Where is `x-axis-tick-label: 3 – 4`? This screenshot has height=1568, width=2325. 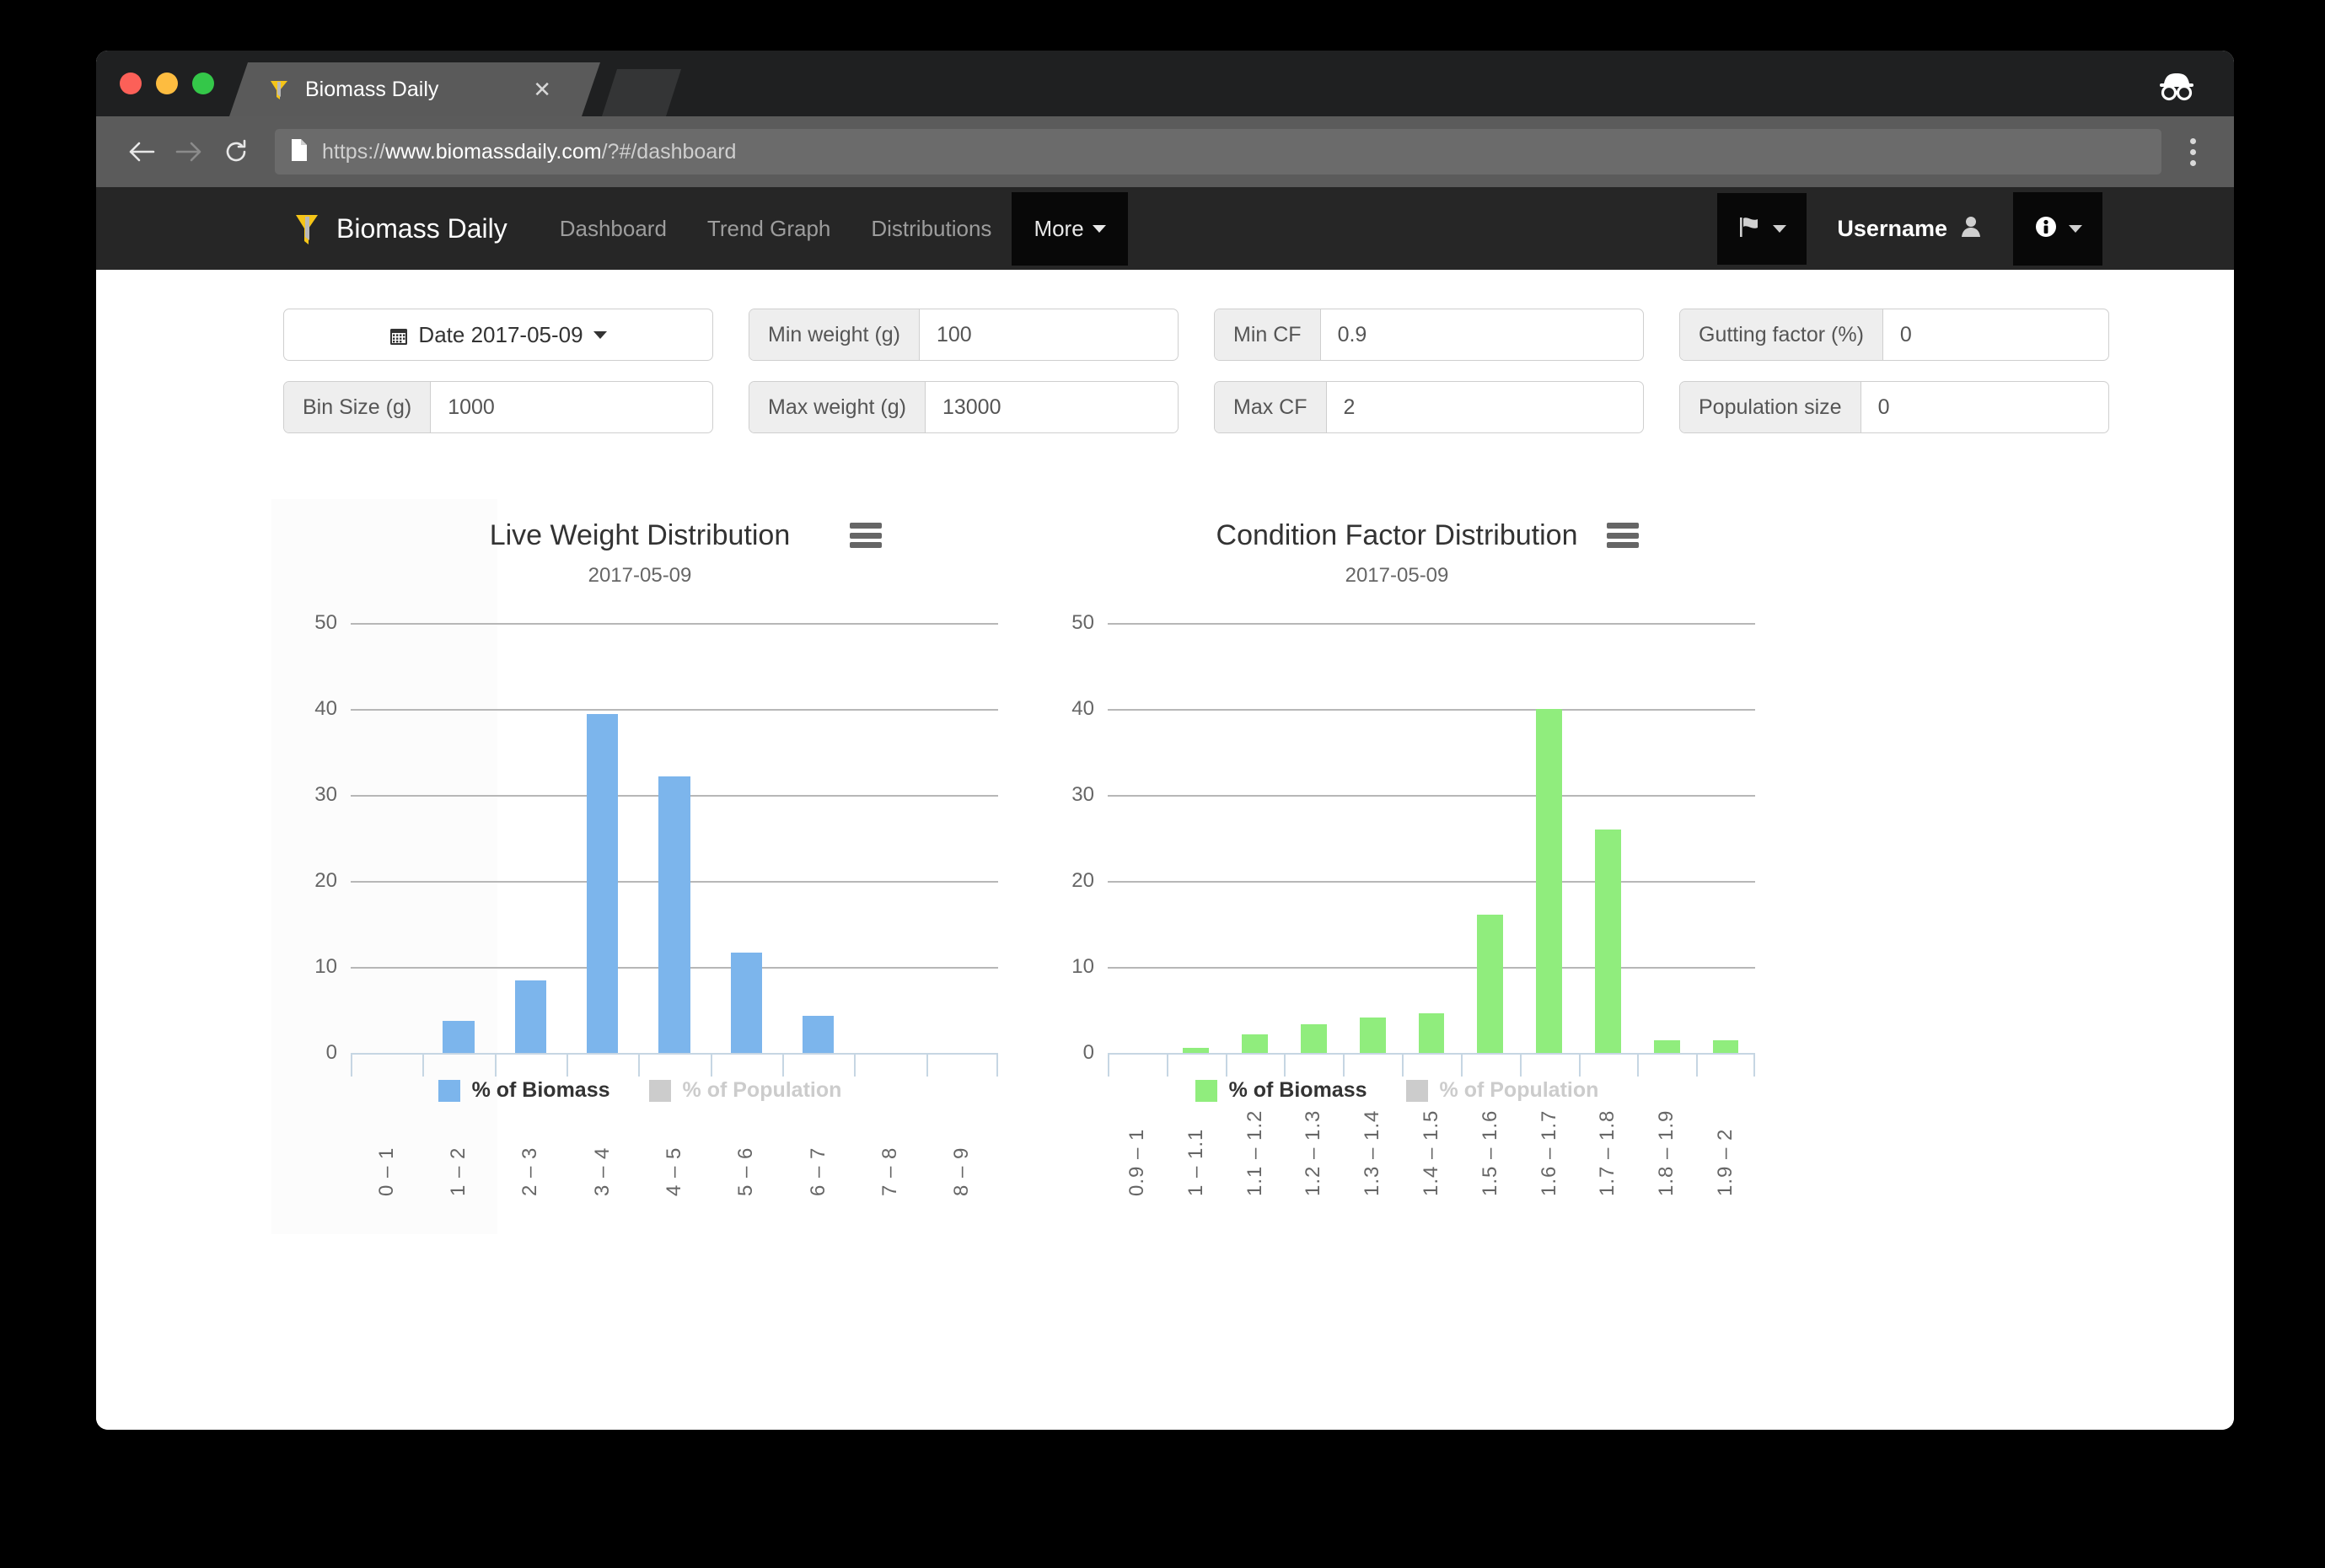
x-axis-tick-label: 3 – 4 is located at coordinates (602, 1171).